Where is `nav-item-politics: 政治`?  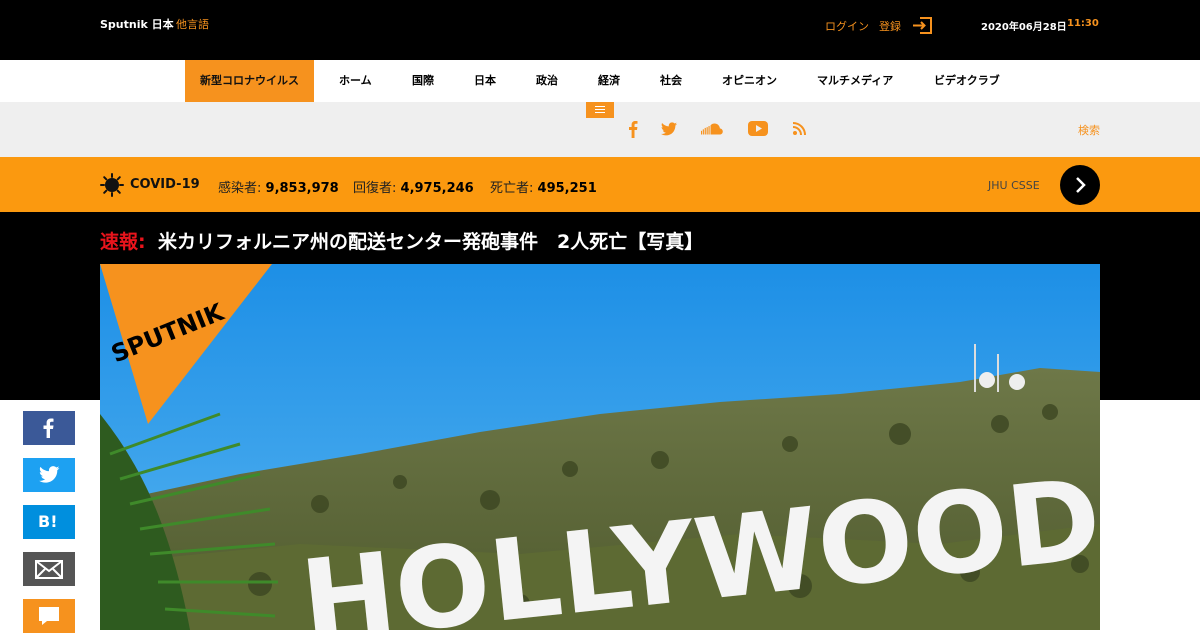
nav-item-politics: 政治 is located at coordinates (547, 81).